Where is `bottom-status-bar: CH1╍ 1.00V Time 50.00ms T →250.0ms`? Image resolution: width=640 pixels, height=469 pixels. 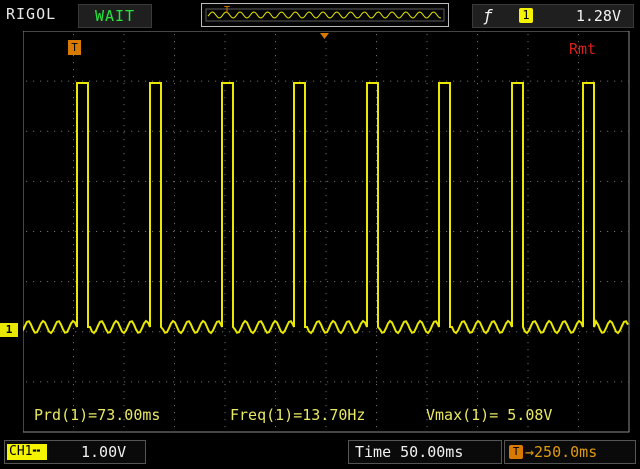 bottom-status-bar: CH1╍ 1.00V Time 50.00ms T →250.0ms is located at coordinates (320, 453).